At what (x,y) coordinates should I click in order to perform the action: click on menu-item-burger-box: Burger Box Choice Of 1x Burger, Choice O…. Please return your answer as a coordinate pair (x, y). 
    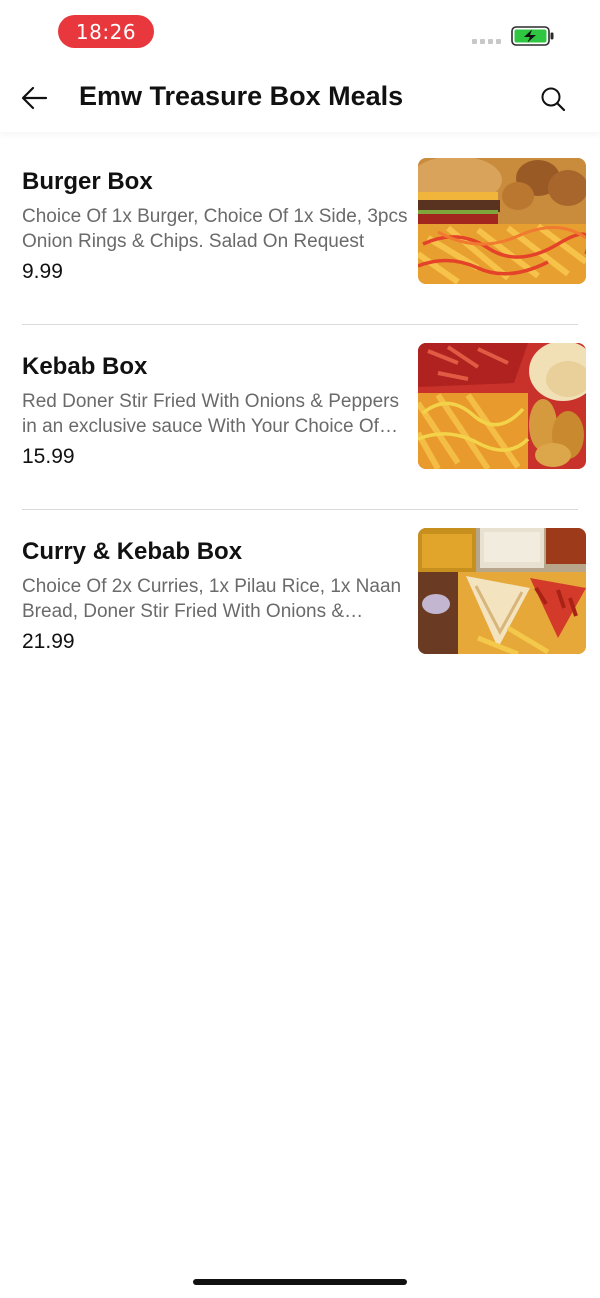
    Looking at the image, I should click on (300, 232).